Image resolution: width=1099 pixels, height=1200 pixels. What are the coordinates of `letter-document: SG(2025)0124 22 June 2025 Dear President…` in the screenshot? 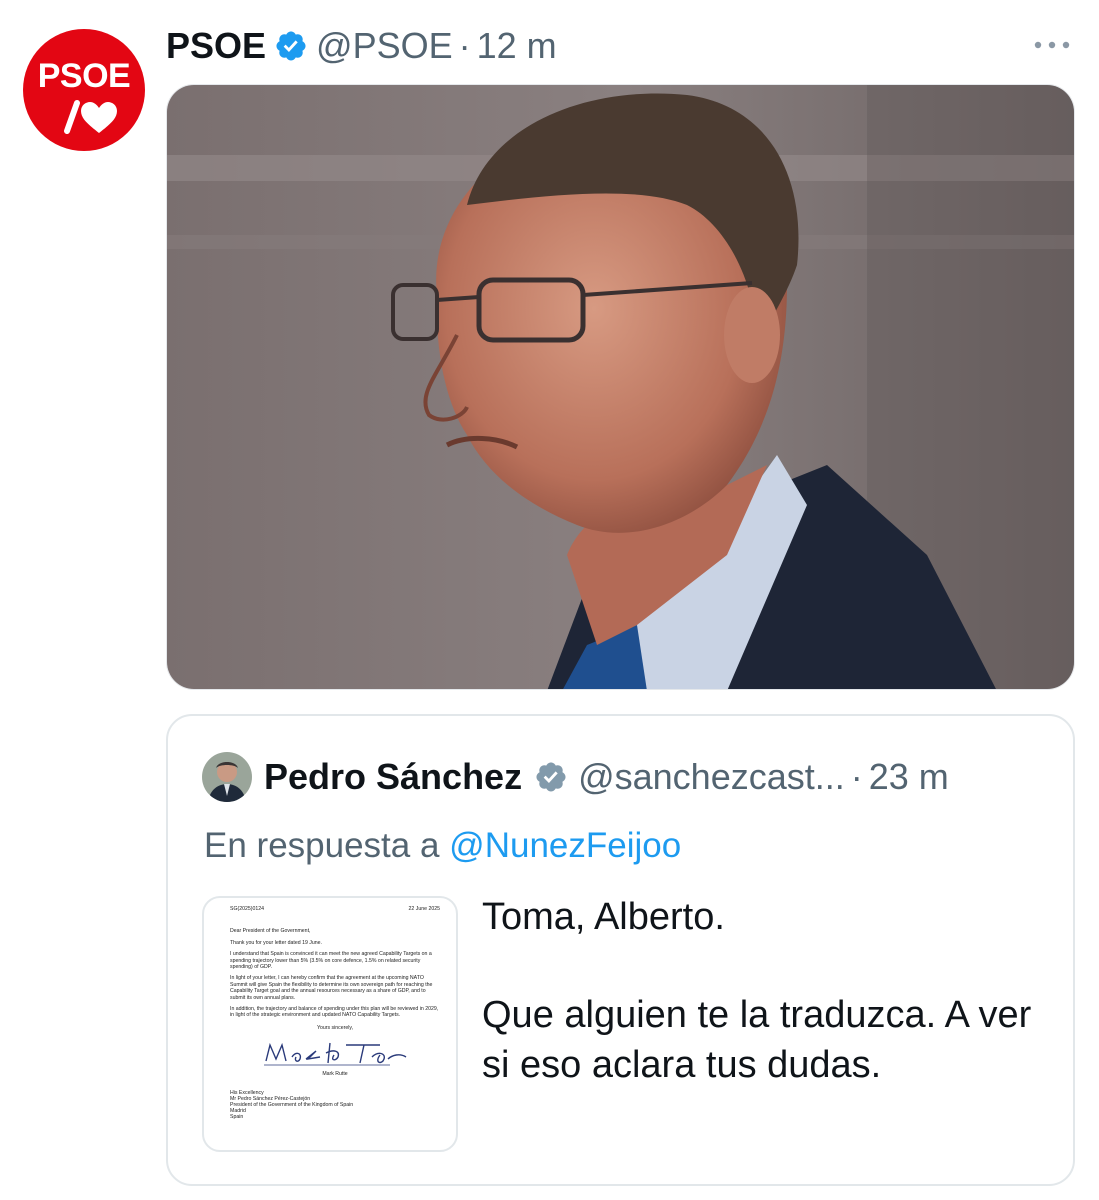 It's located at (335, 1013).